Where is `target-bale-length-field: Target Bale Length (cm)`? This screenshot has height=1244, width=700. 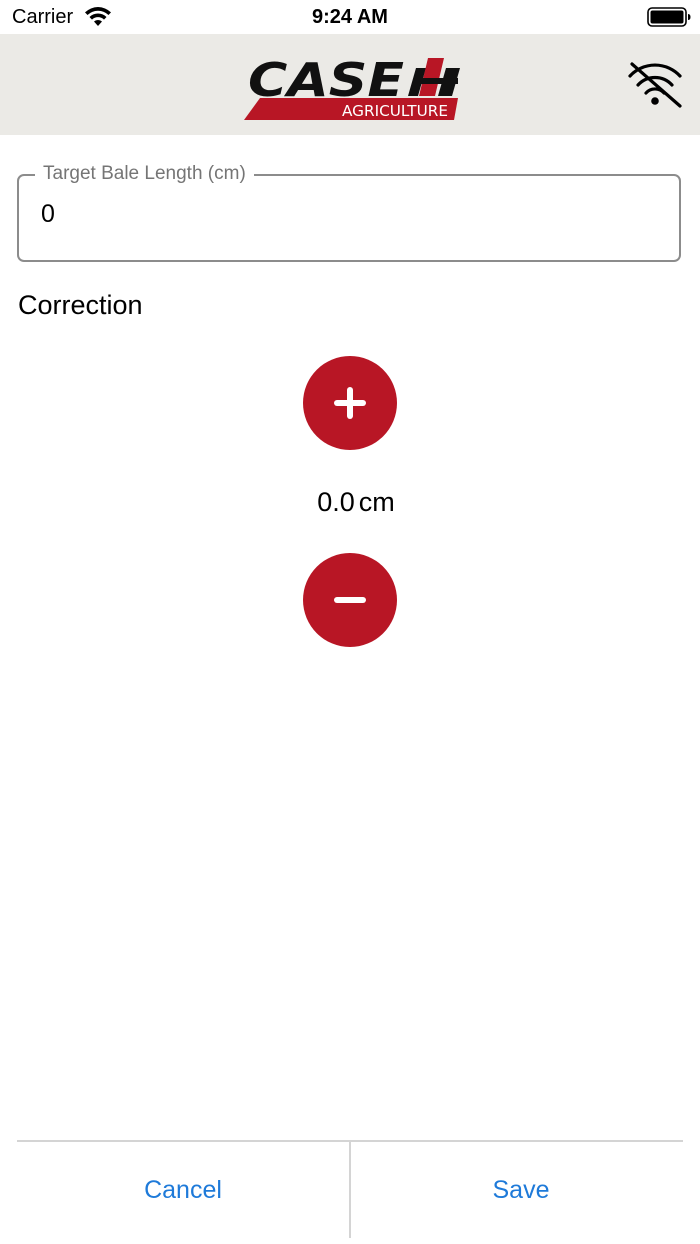 target-bale-length-field: Target Bale Length (cm) is located at coordinates (349, 212).